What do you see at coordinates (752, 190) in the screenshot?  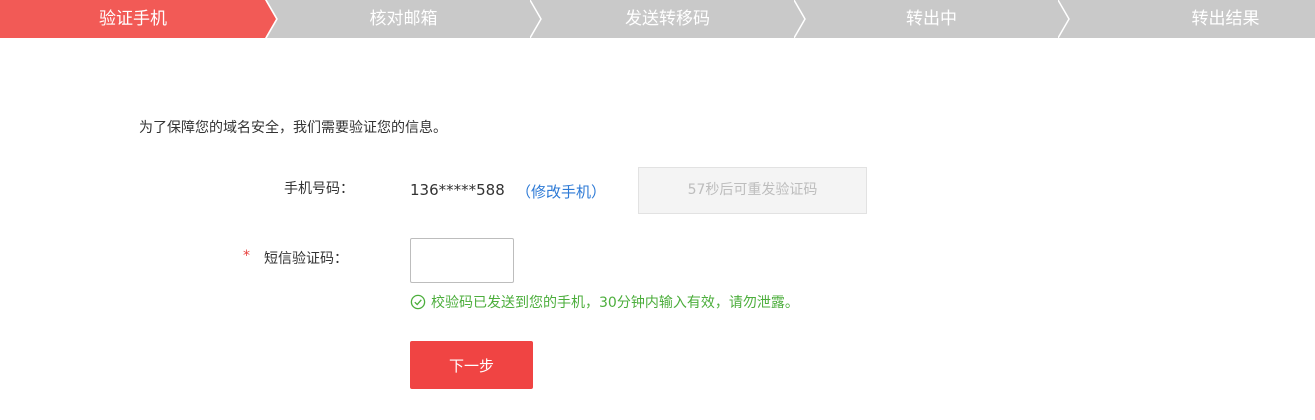 I see `resend-code-button: 57秒后可重发验证码` at bounding box center [752, 190].